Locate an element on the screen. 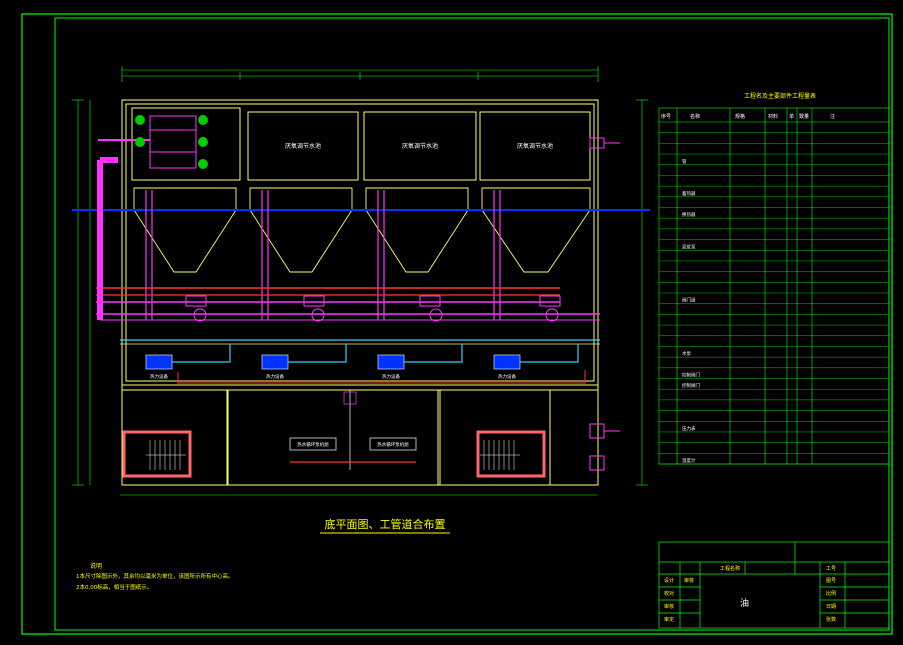 The image size is (903, 645). table-row-label: 水泵 is located at coordinates (686, 353).